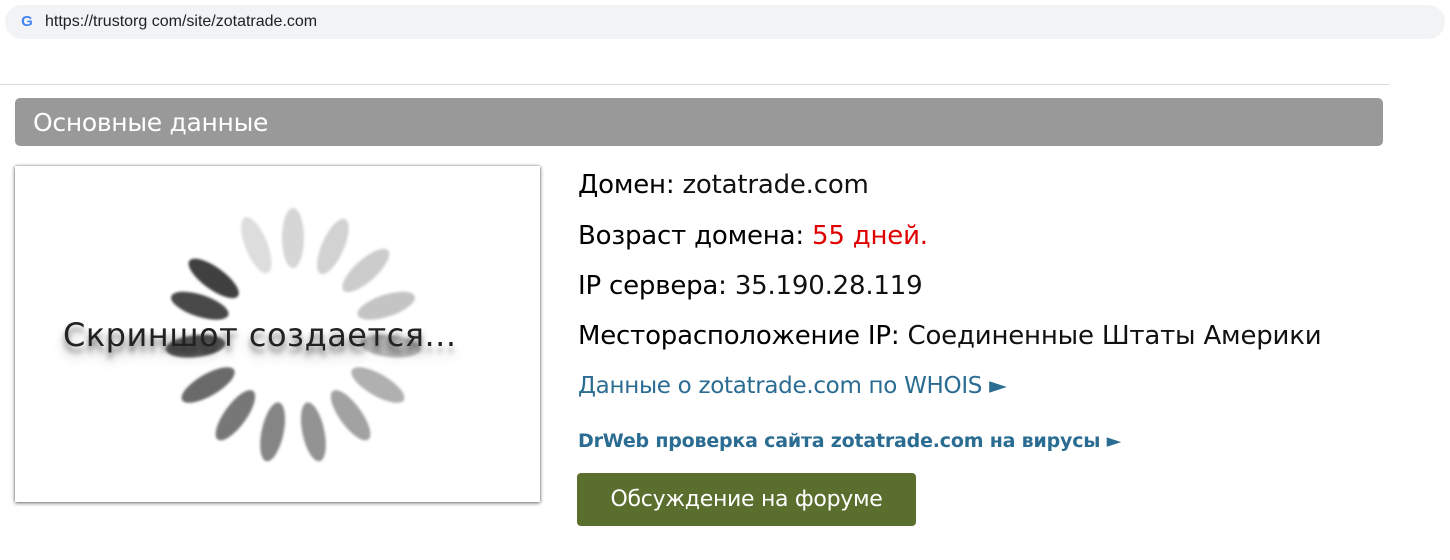  Describe the element at coordinates (792, 386) in the screenshot. I see `whois-link: Данные о zotatrade.com по WHOIS ►` at that location.